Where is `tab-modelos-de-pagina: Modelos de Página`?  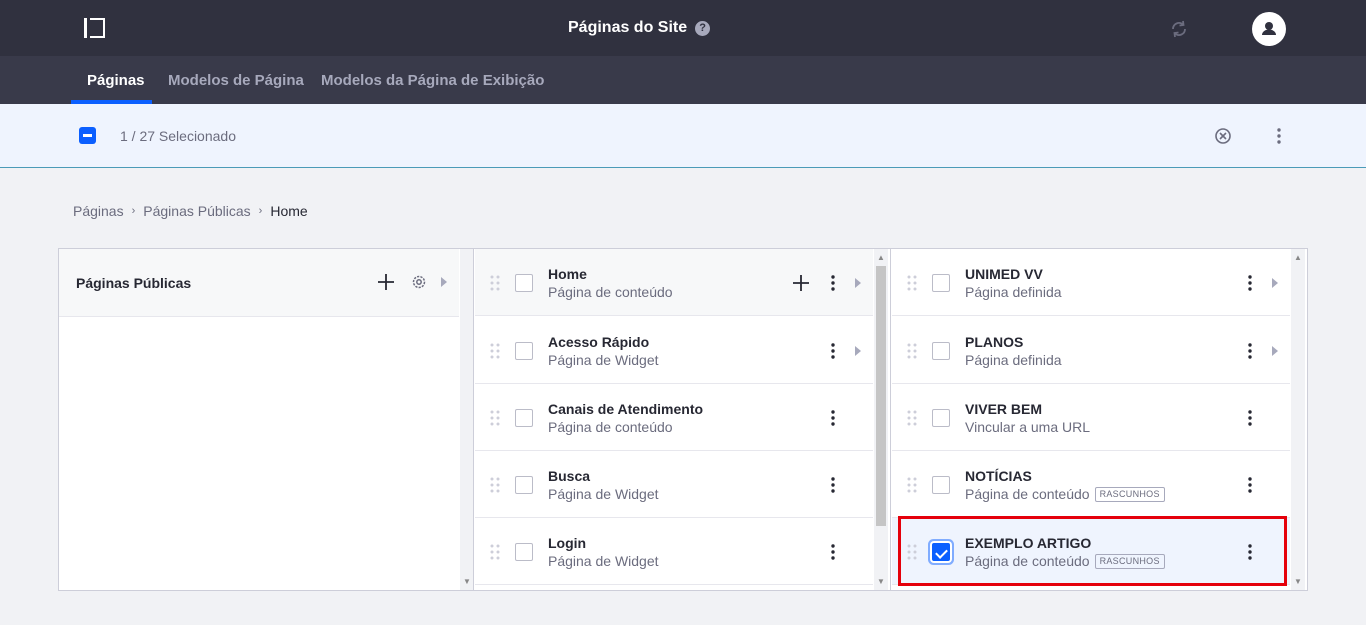 tab-modelos-de-pagina: Modelos de Página is located at coordinates (236, 80).